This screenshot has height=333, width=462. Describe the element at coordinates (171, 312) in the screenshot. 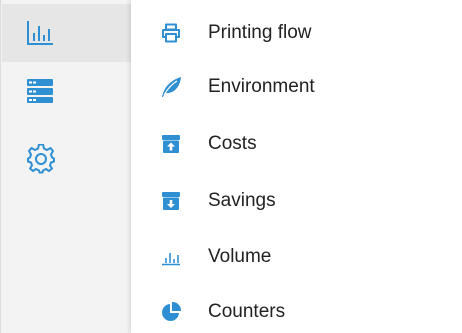

I see `pie-chart-icon` at that location.